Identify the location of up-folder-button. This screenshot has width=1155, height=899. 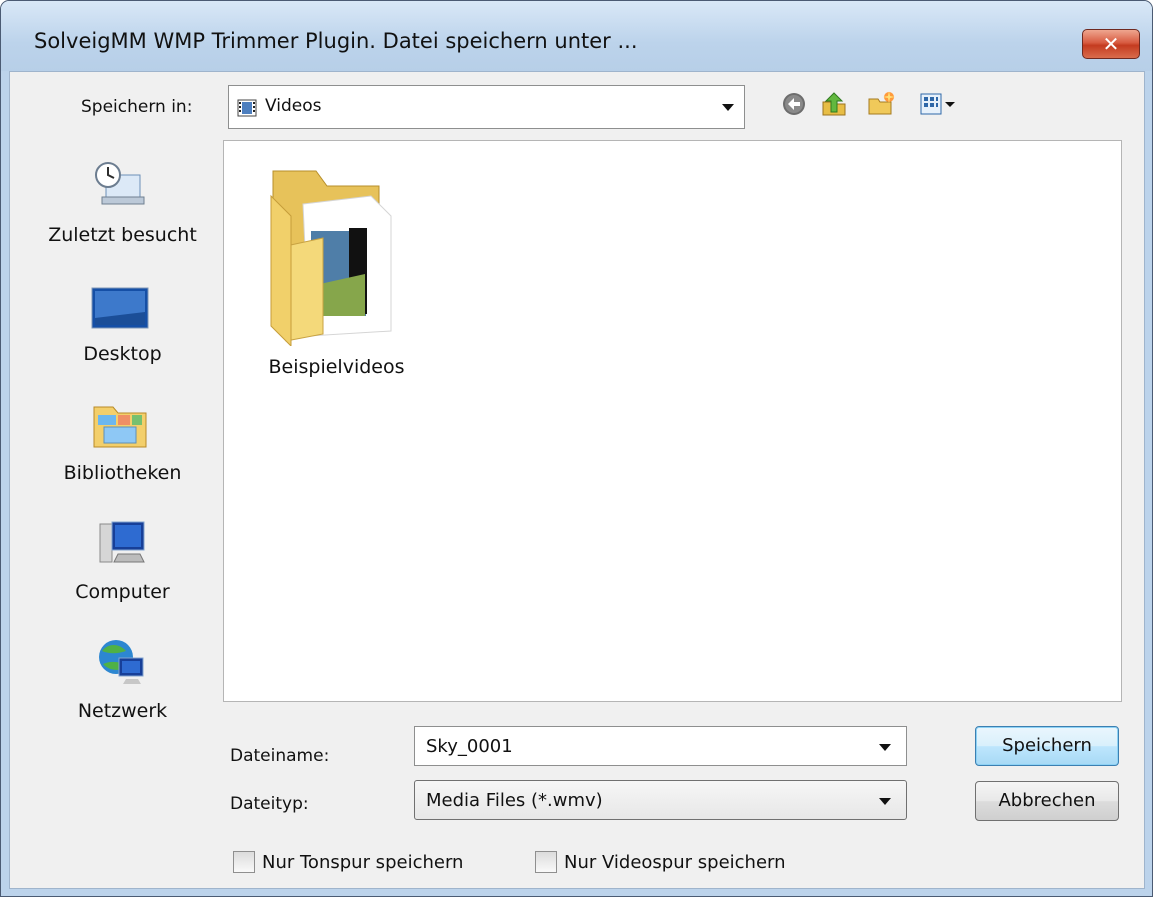
(834, 104).